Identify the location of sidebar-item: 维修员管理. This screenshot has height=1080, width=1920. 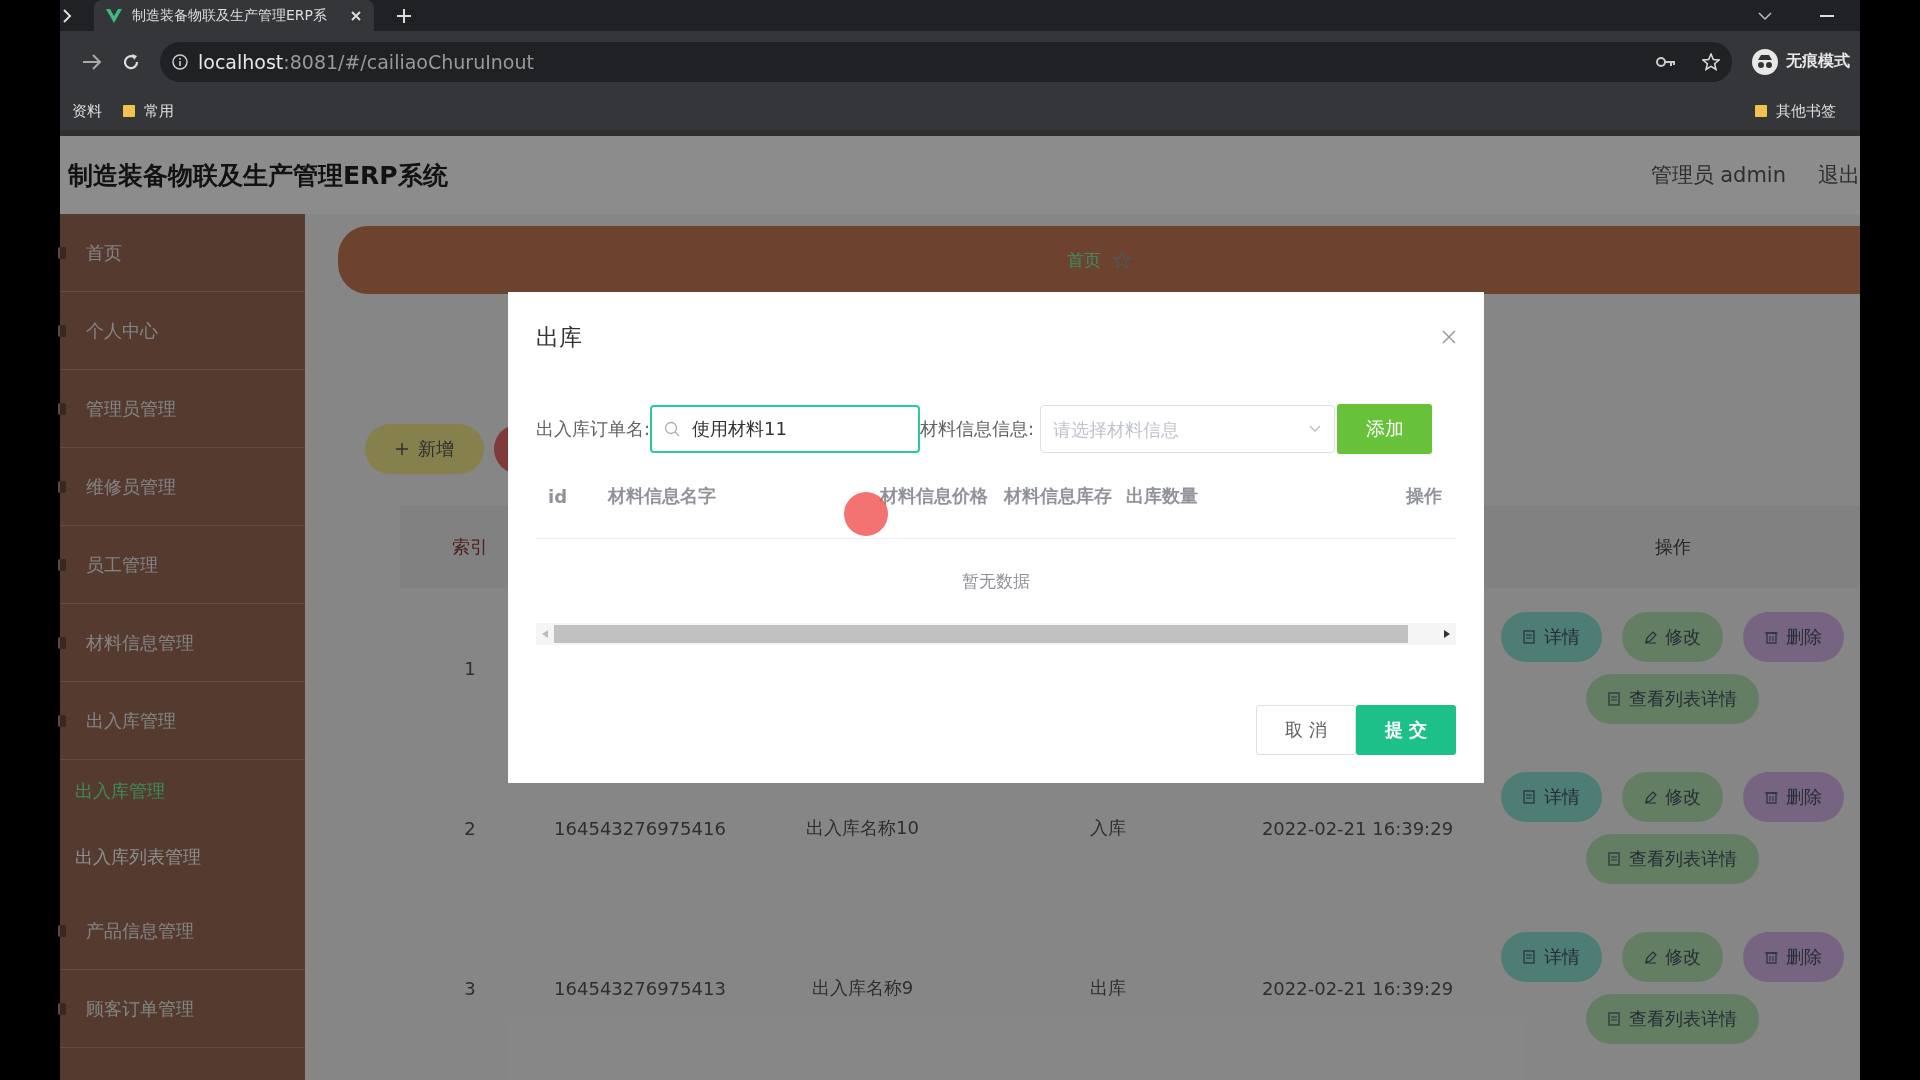
(182, 487).